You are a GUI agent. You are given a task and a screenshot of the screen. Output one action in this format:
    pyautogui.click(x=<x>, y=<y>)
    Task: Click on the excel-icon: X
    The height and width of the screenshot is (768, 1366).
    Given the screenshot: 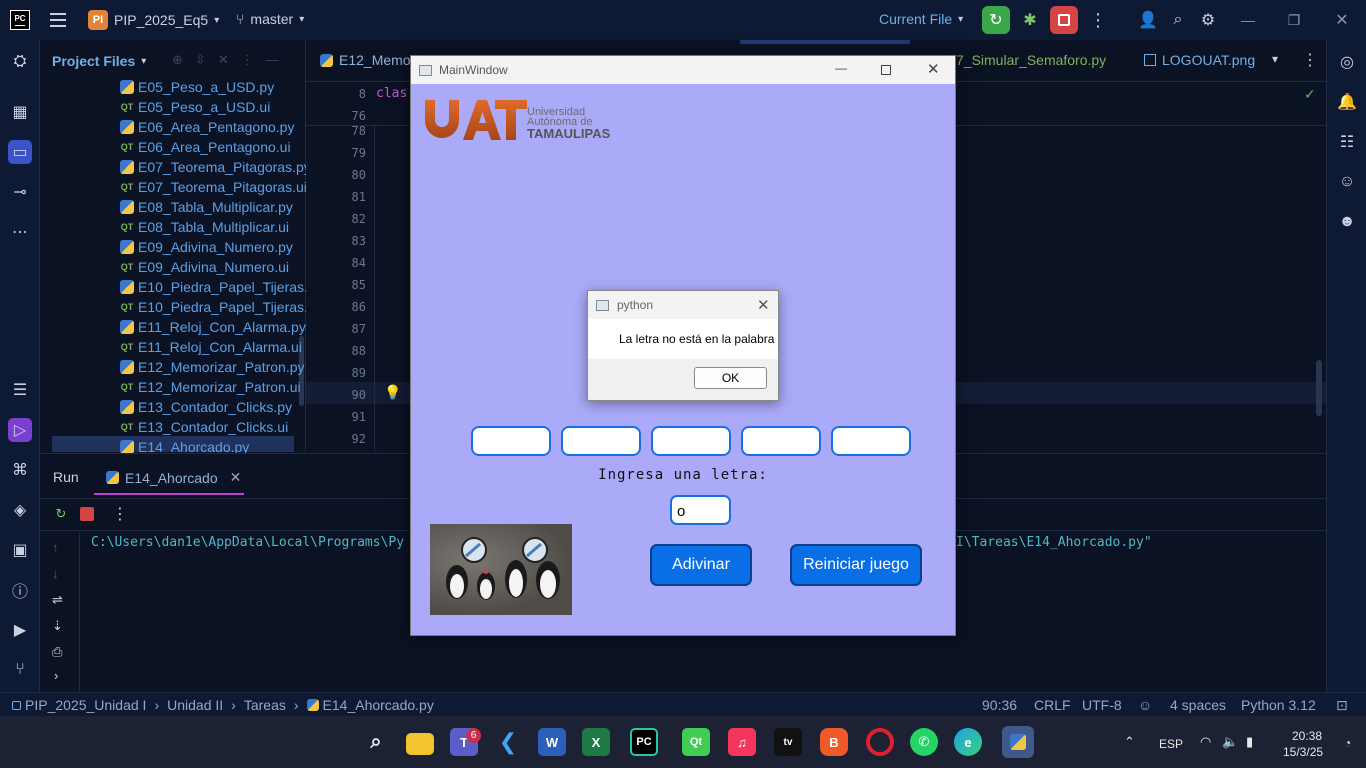 What is the action you would take?
    pyautogui.click(x=596, y=742)
    